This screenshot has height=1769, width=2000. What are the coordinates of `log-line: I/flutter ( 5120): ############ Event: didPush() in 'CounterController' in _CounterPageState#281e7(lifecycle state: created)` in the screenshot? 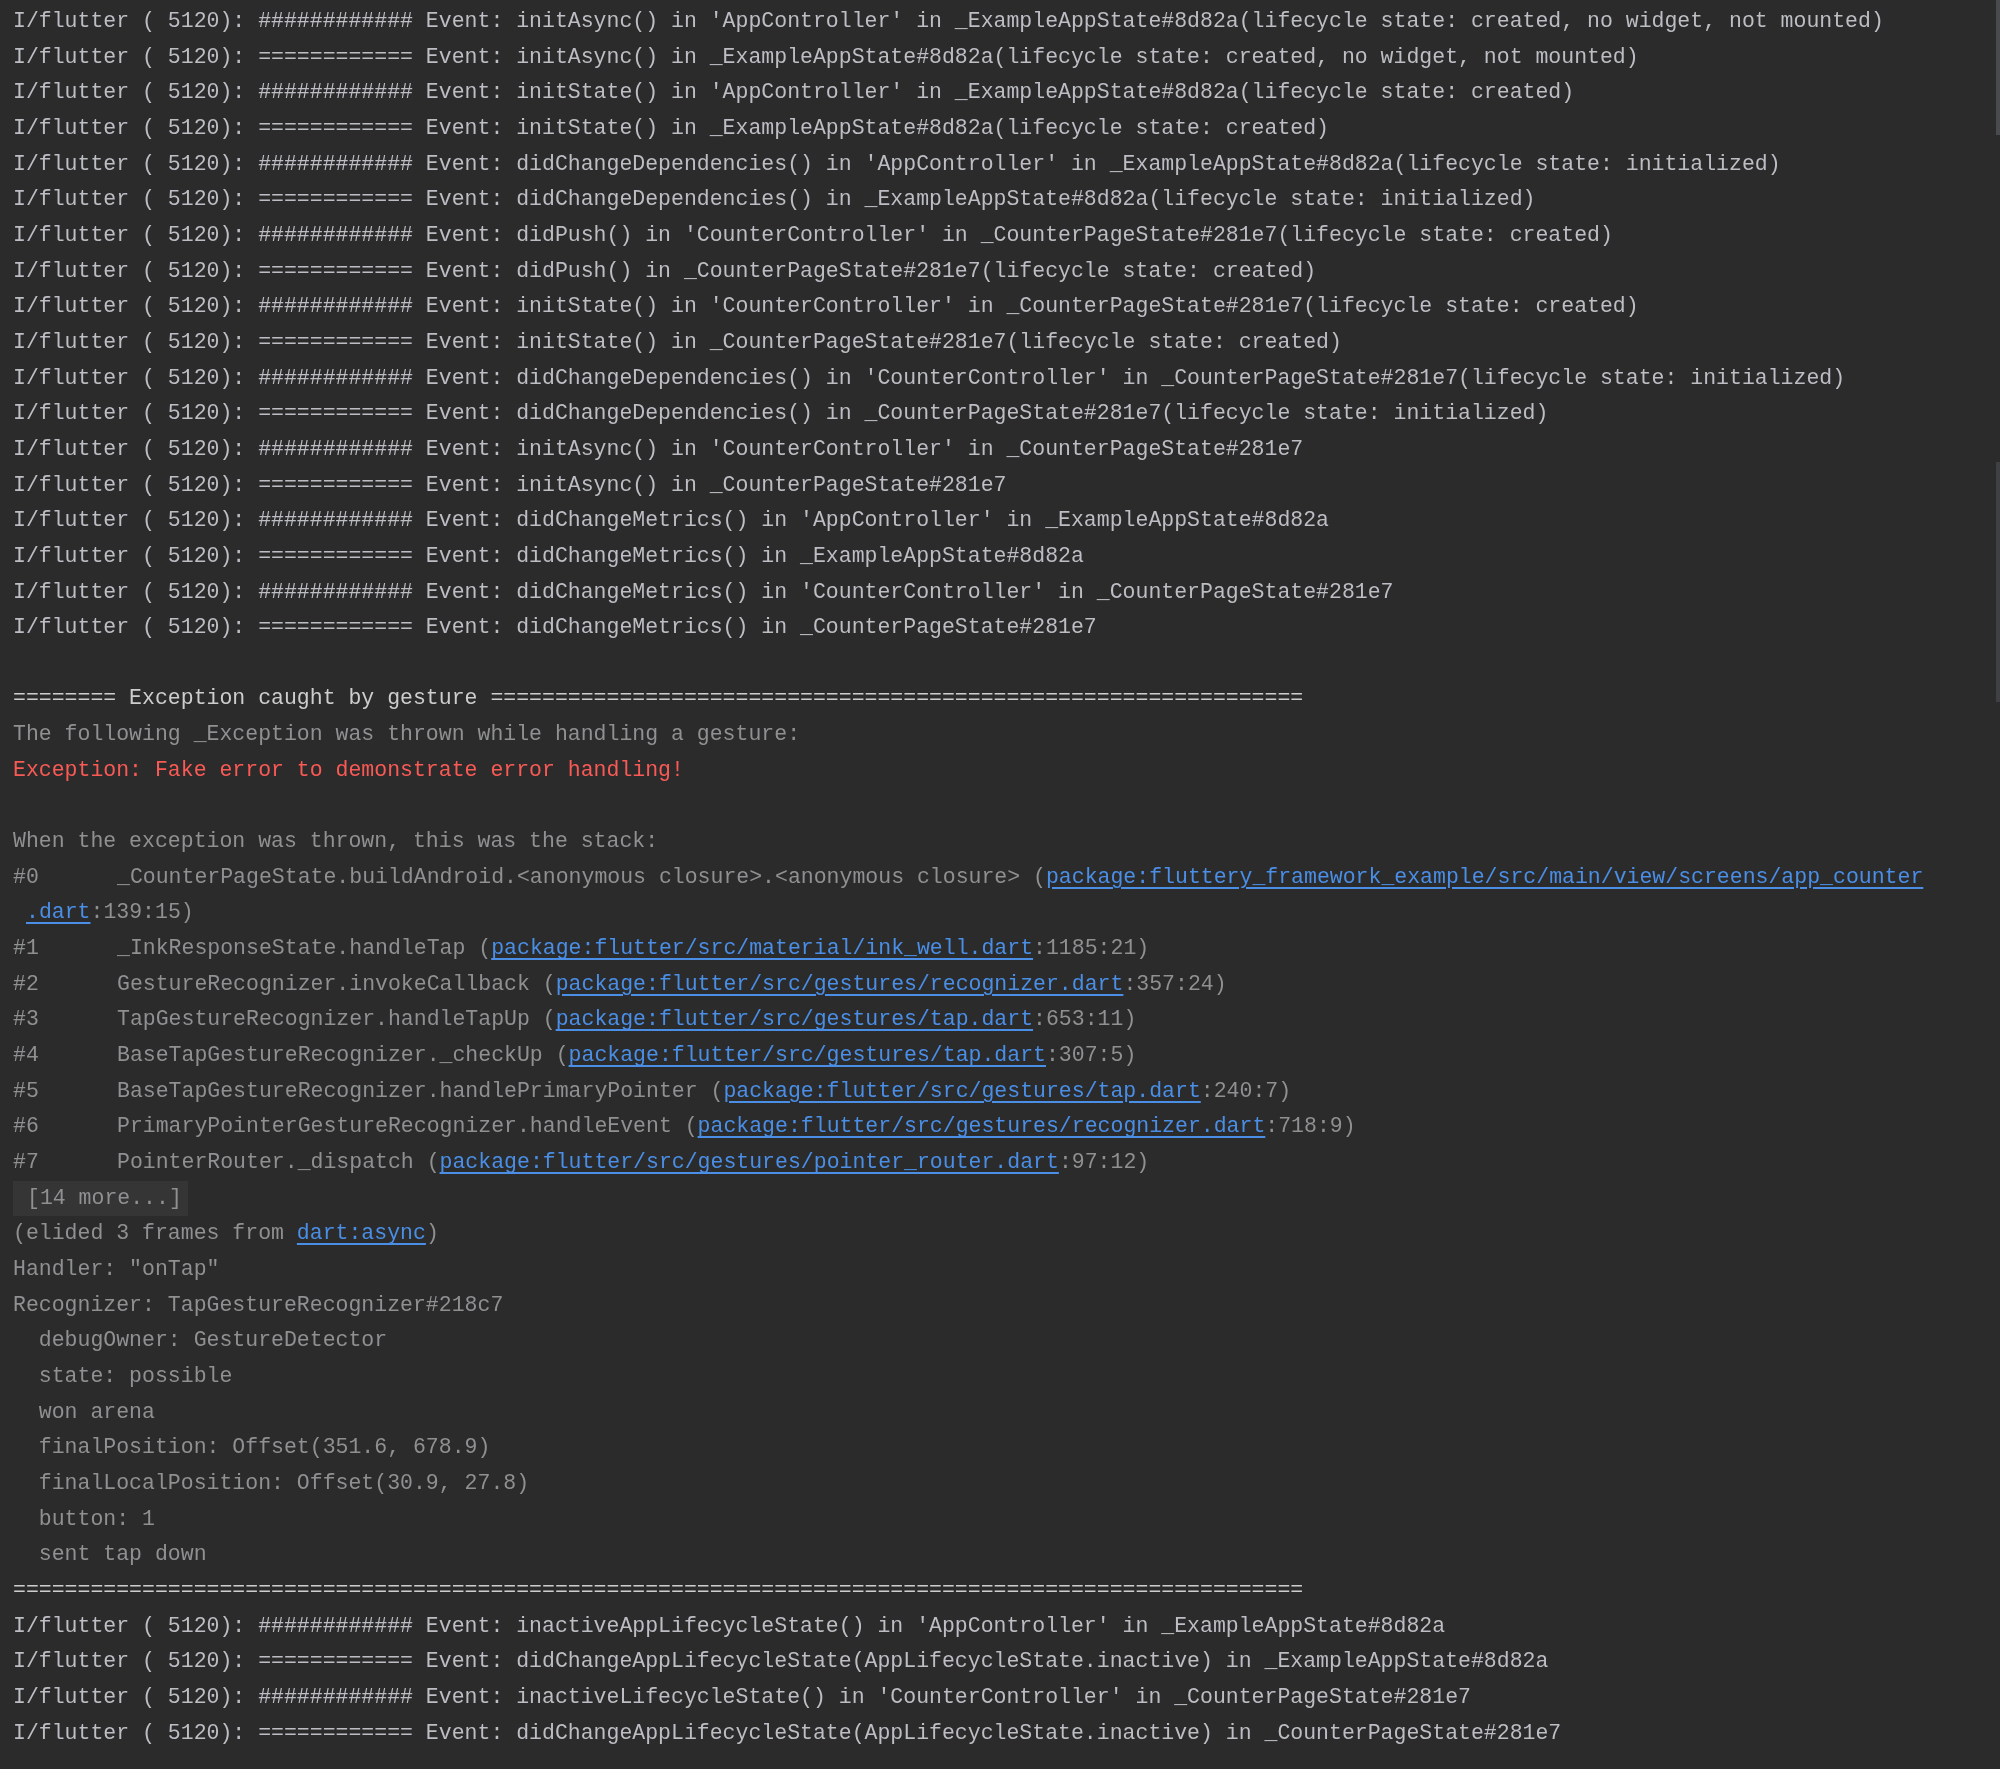 It's located at (813, 235).